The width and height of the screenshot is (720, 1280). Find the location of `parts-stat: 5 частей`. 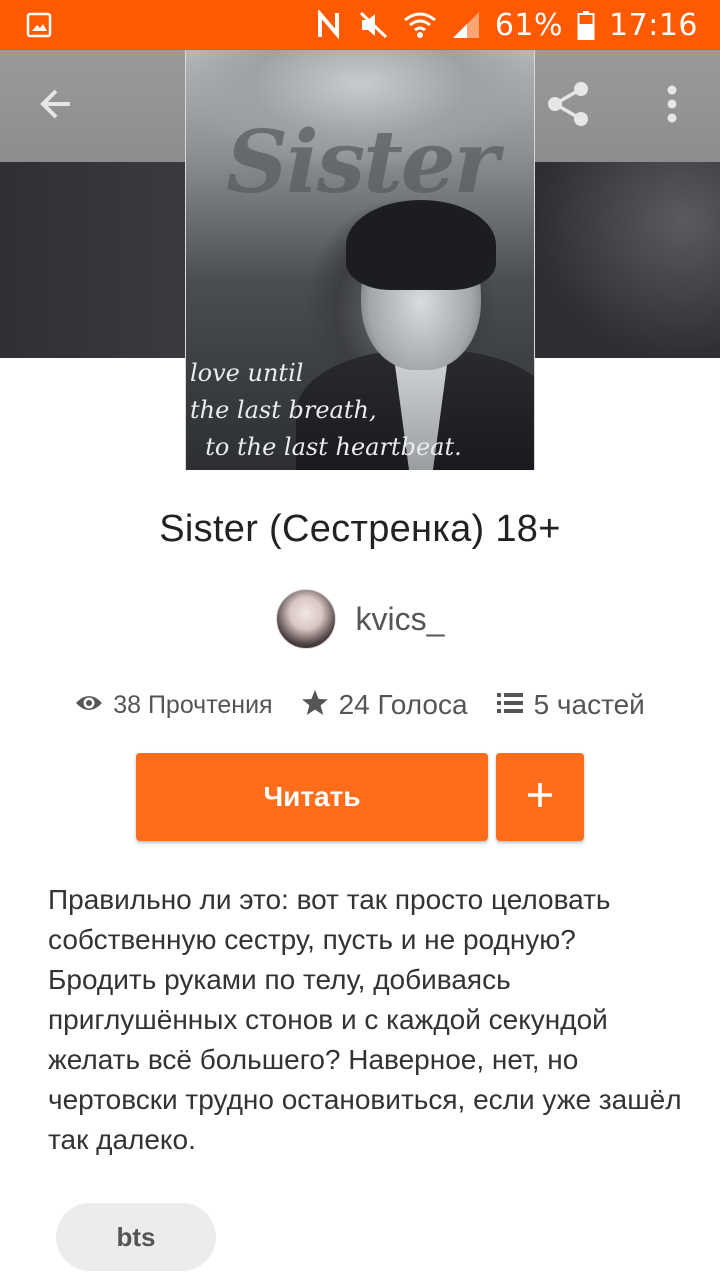

parts-stat: 5 частей is located at coordinates (570, 705).